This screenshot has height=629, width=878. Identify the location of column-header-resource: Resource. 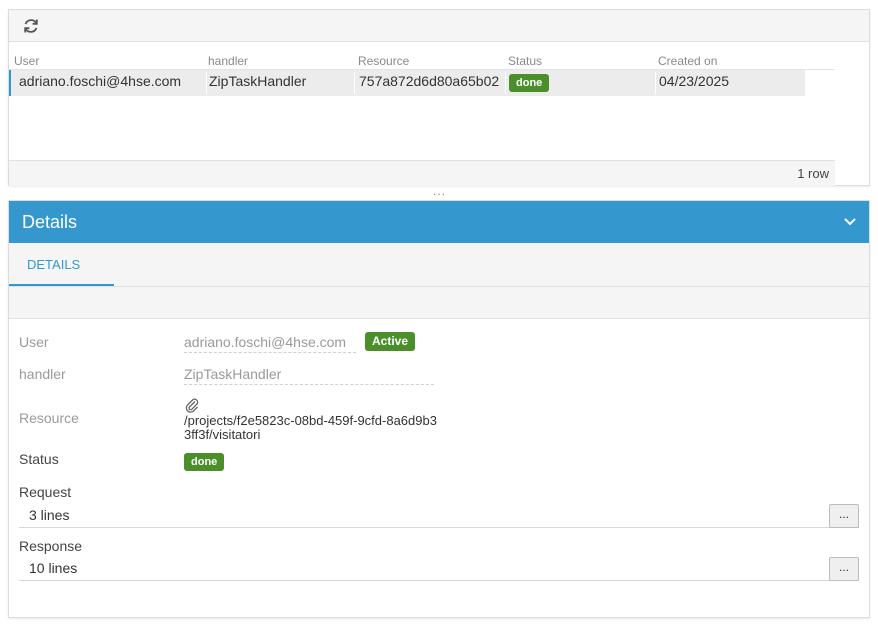
(383, 61).